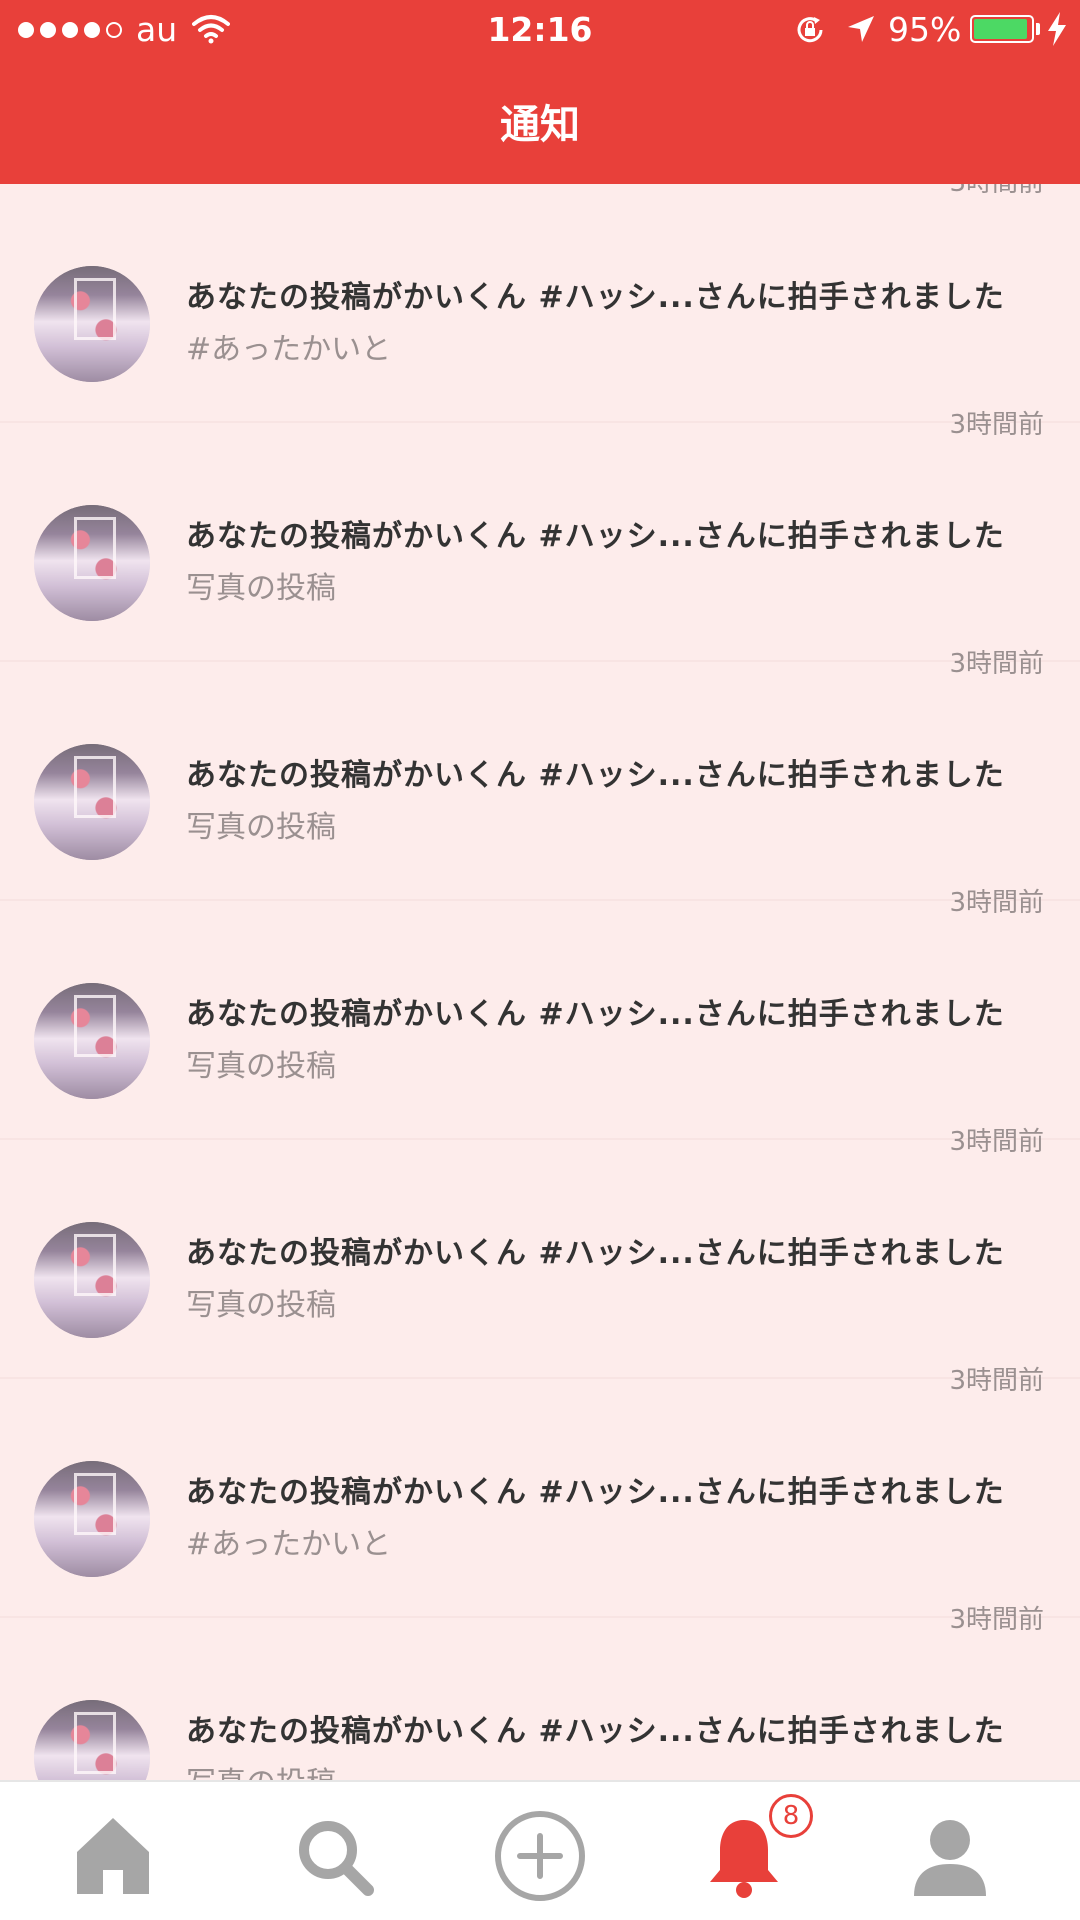 The height and width of the screenshot is (1920, 1080). Describe the element at coordinates (540, 30) in the screenshot. I see `status-bar: au 12:16 95%` at that location.